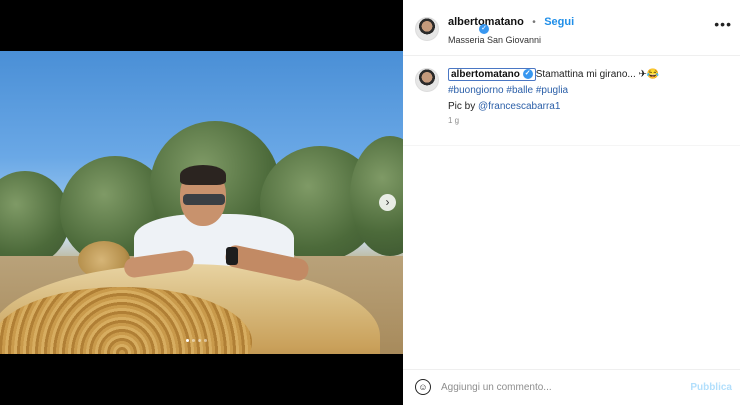 This screenshot has width=740, height=405. What do you see at coordinates (494, 40) in the screenshot?
I see `post-location: Masseria San Giovanni` at bounding box center [494, 40].